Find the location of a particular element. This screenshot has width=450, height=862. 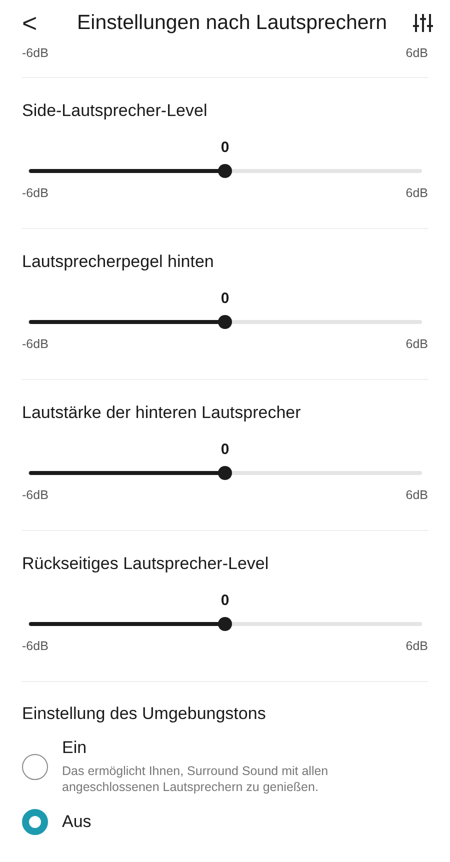

equalizer-button is located at coordinates (423, 23).